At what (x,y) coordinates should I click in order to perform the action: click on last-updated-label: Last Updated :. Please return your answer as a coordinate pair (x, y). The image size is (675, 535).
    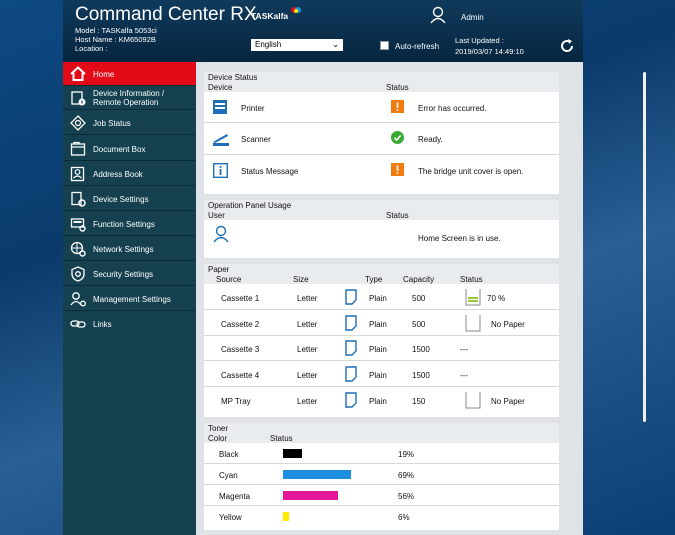
    Looking at the image, I should click on (479, 40).